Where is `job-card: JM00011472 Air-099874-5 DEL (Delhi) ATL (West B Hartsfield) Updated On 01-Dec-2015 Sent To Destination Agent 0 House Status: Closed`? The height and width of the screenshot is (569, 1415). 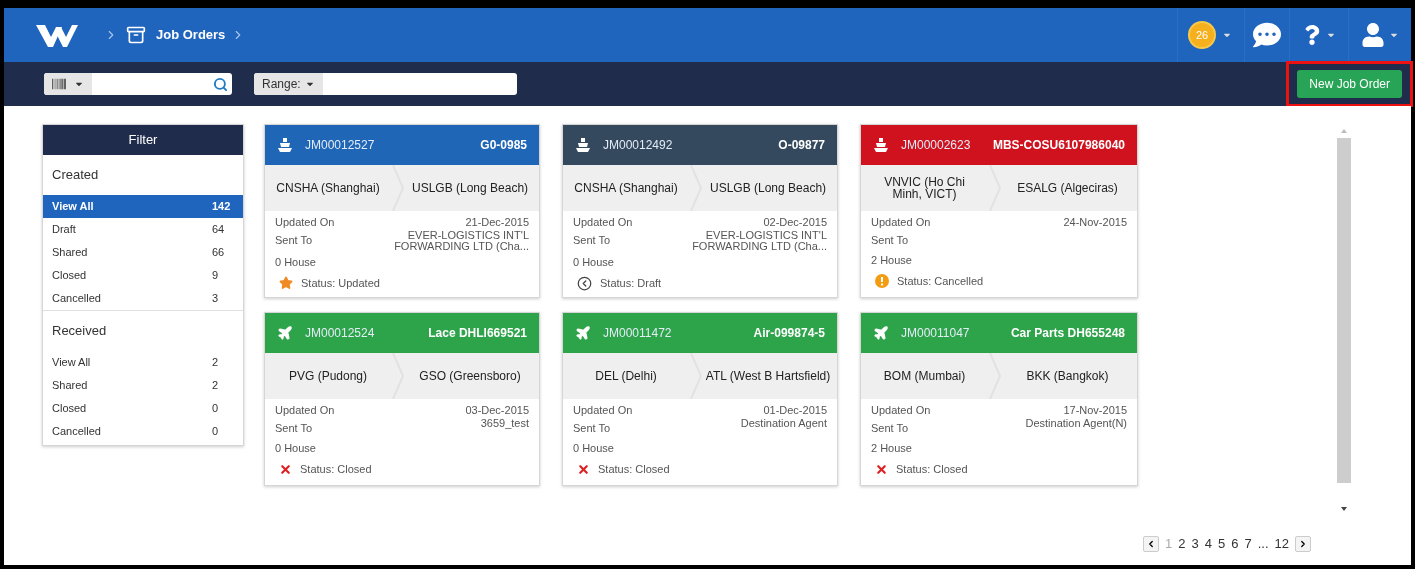
job-card: JM00011472 Air-099874-5 DEL (Delhi) ATL (West B Hartsfield) Updated On 01-Dec-2015 Sent To Destination Agent 0 House Status: Closed is located at coordinates (700, 399).